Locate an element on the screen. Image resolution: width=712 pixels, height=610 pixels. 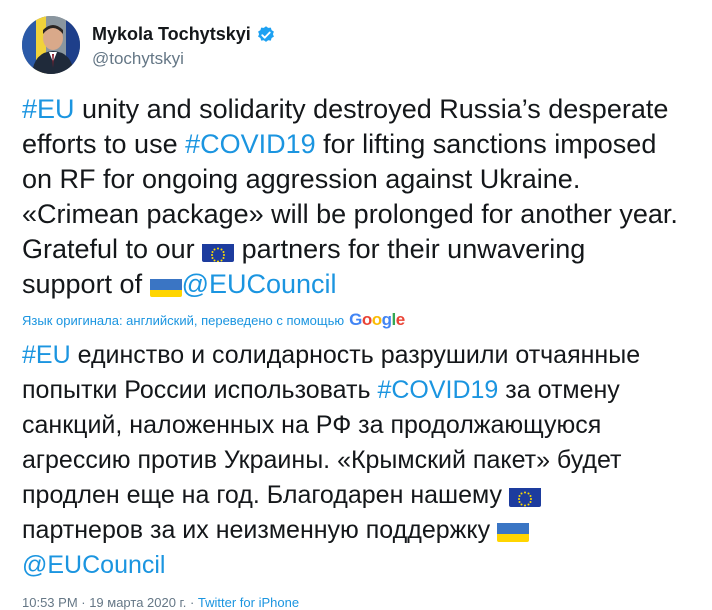
tweet-text-span: for lifting sanctions imposed is located at coordinates (486, 144).